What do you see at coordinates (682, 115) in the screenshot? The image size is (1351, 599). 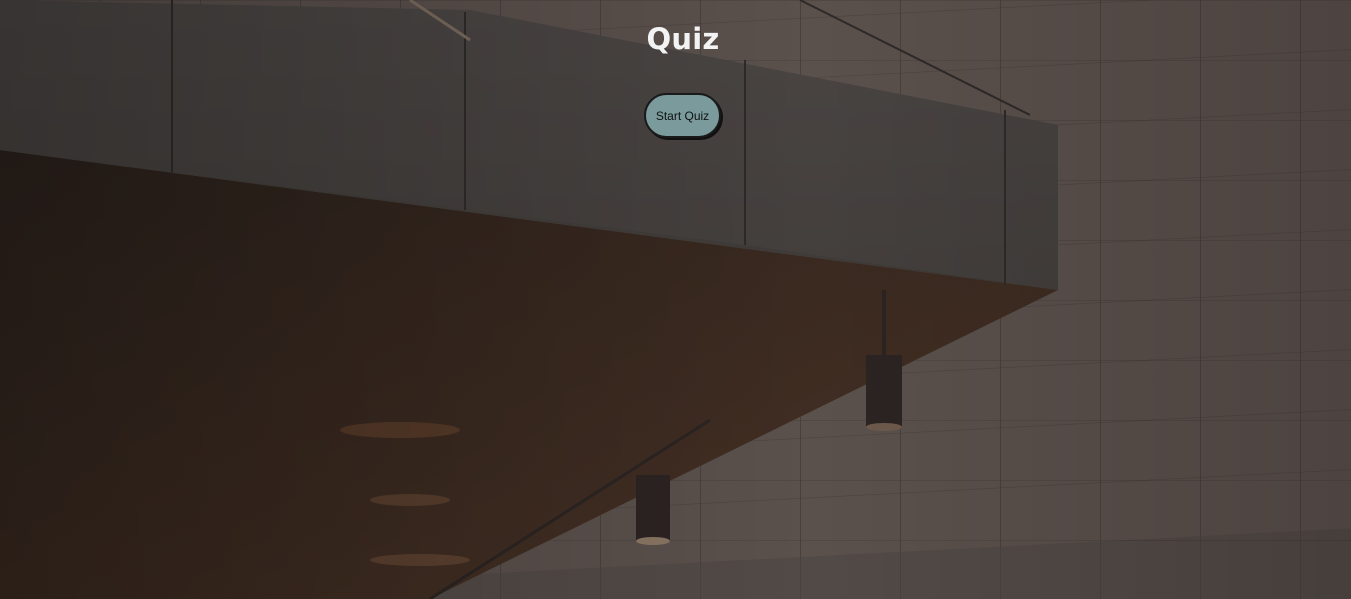 I see `start-quiz-button: Start Quiz` at bounding box center [682, 115].